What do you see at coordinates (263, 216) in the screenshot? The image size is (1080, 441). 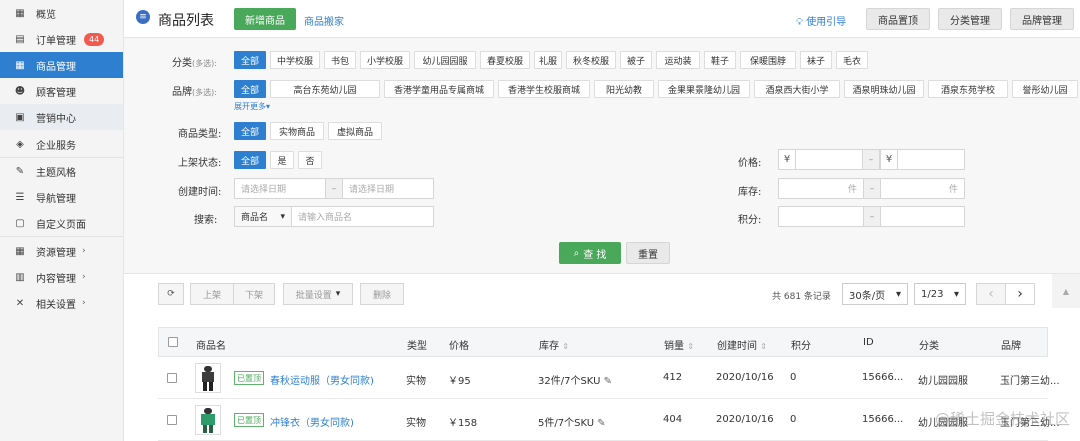 I see `search-field-select: 商品名 ▾` at bounding box center [263, 216].